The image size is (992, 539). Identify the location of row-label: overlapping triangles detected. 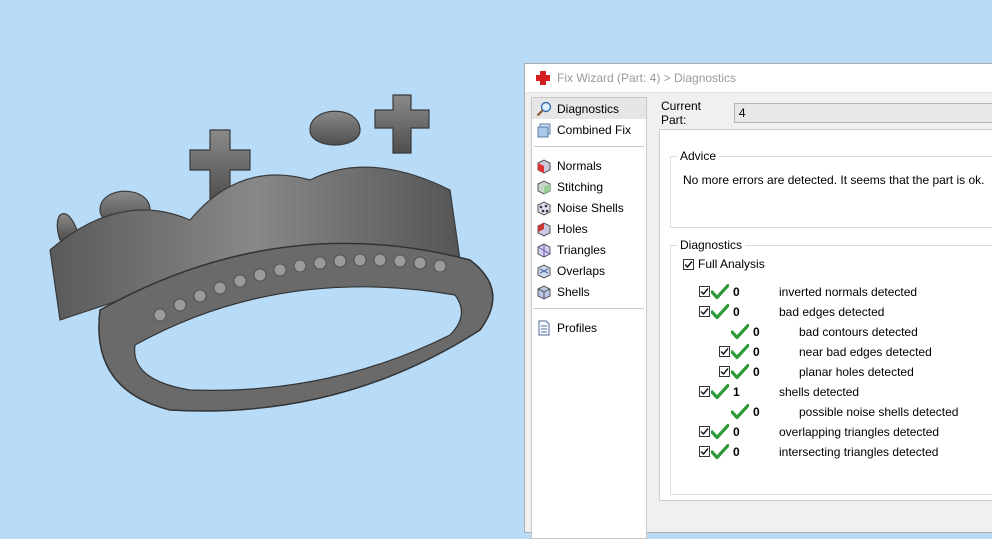
(859, 432).